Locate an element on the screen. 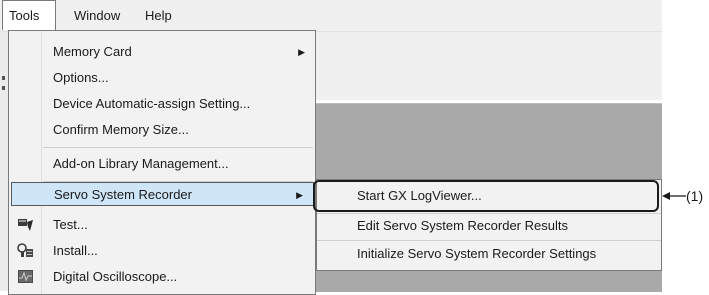  menu-item-label: Servo System Recorder is located at coordinates (123, 194).